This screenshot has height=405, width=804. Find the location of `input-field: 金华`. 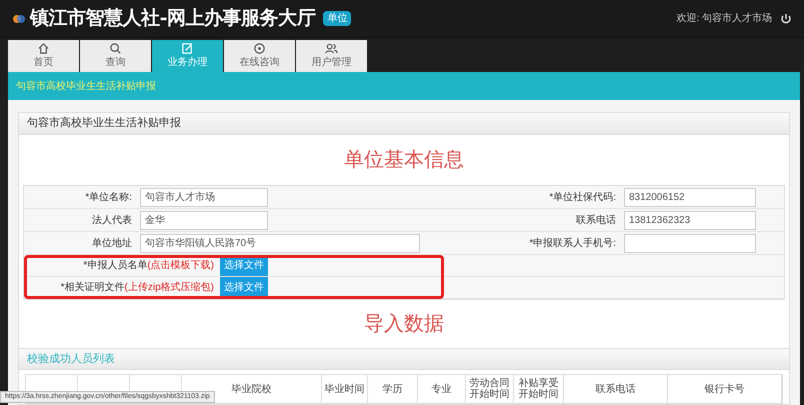

input-field: 金华 is located at coordinates (204, 220).